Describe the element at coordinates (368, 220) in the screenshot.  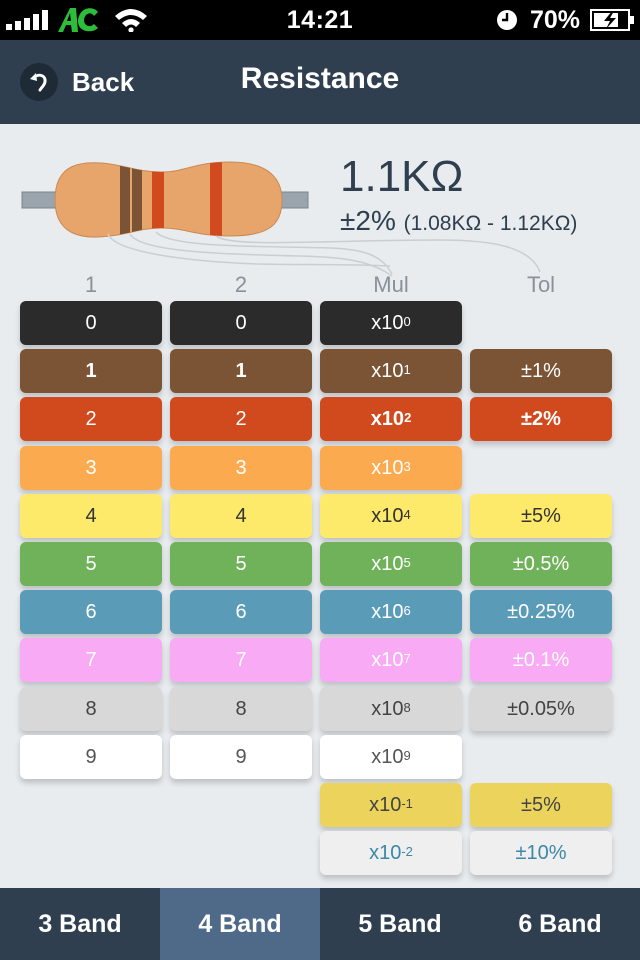
I see `tolerance-value: ±2%` at that location.